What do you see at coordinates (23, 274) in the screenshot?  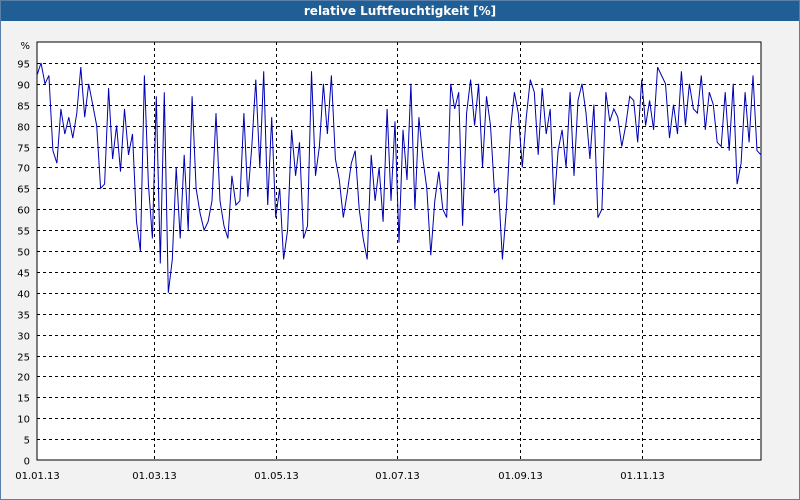 I see `y-tick-label: 45` at bounding box center [23, 274].